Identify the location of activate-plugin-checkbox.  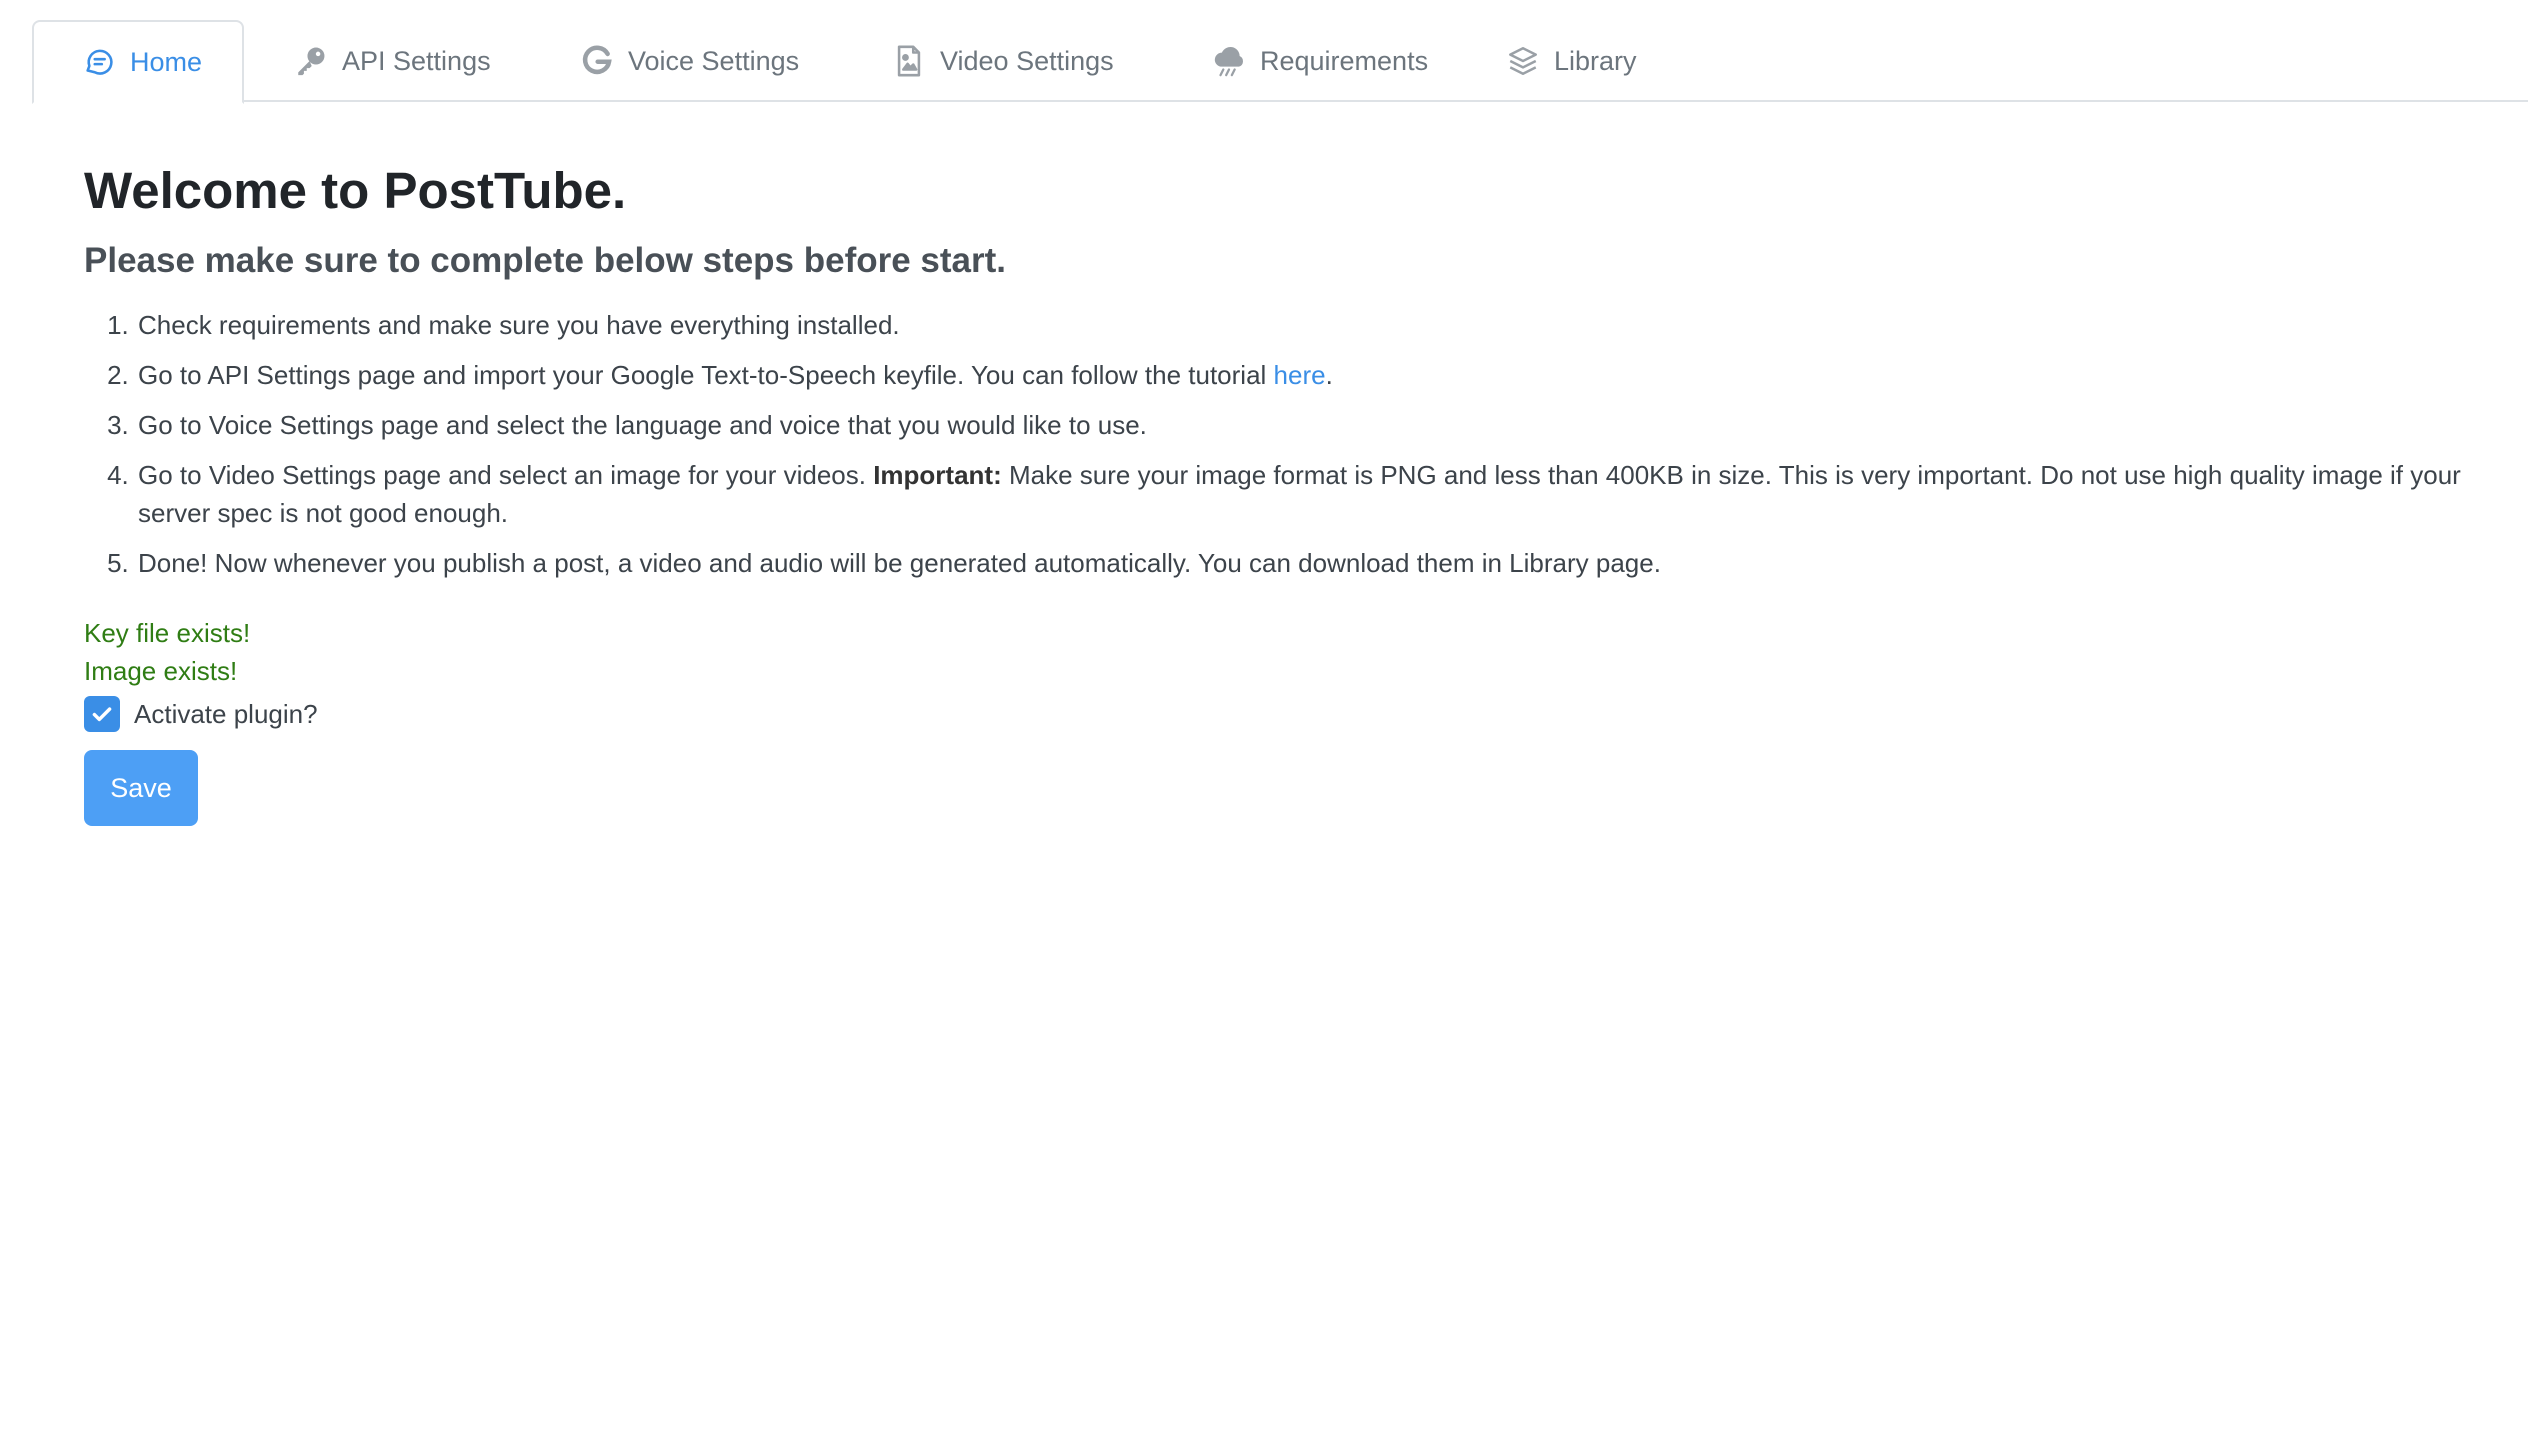
(102, 714).